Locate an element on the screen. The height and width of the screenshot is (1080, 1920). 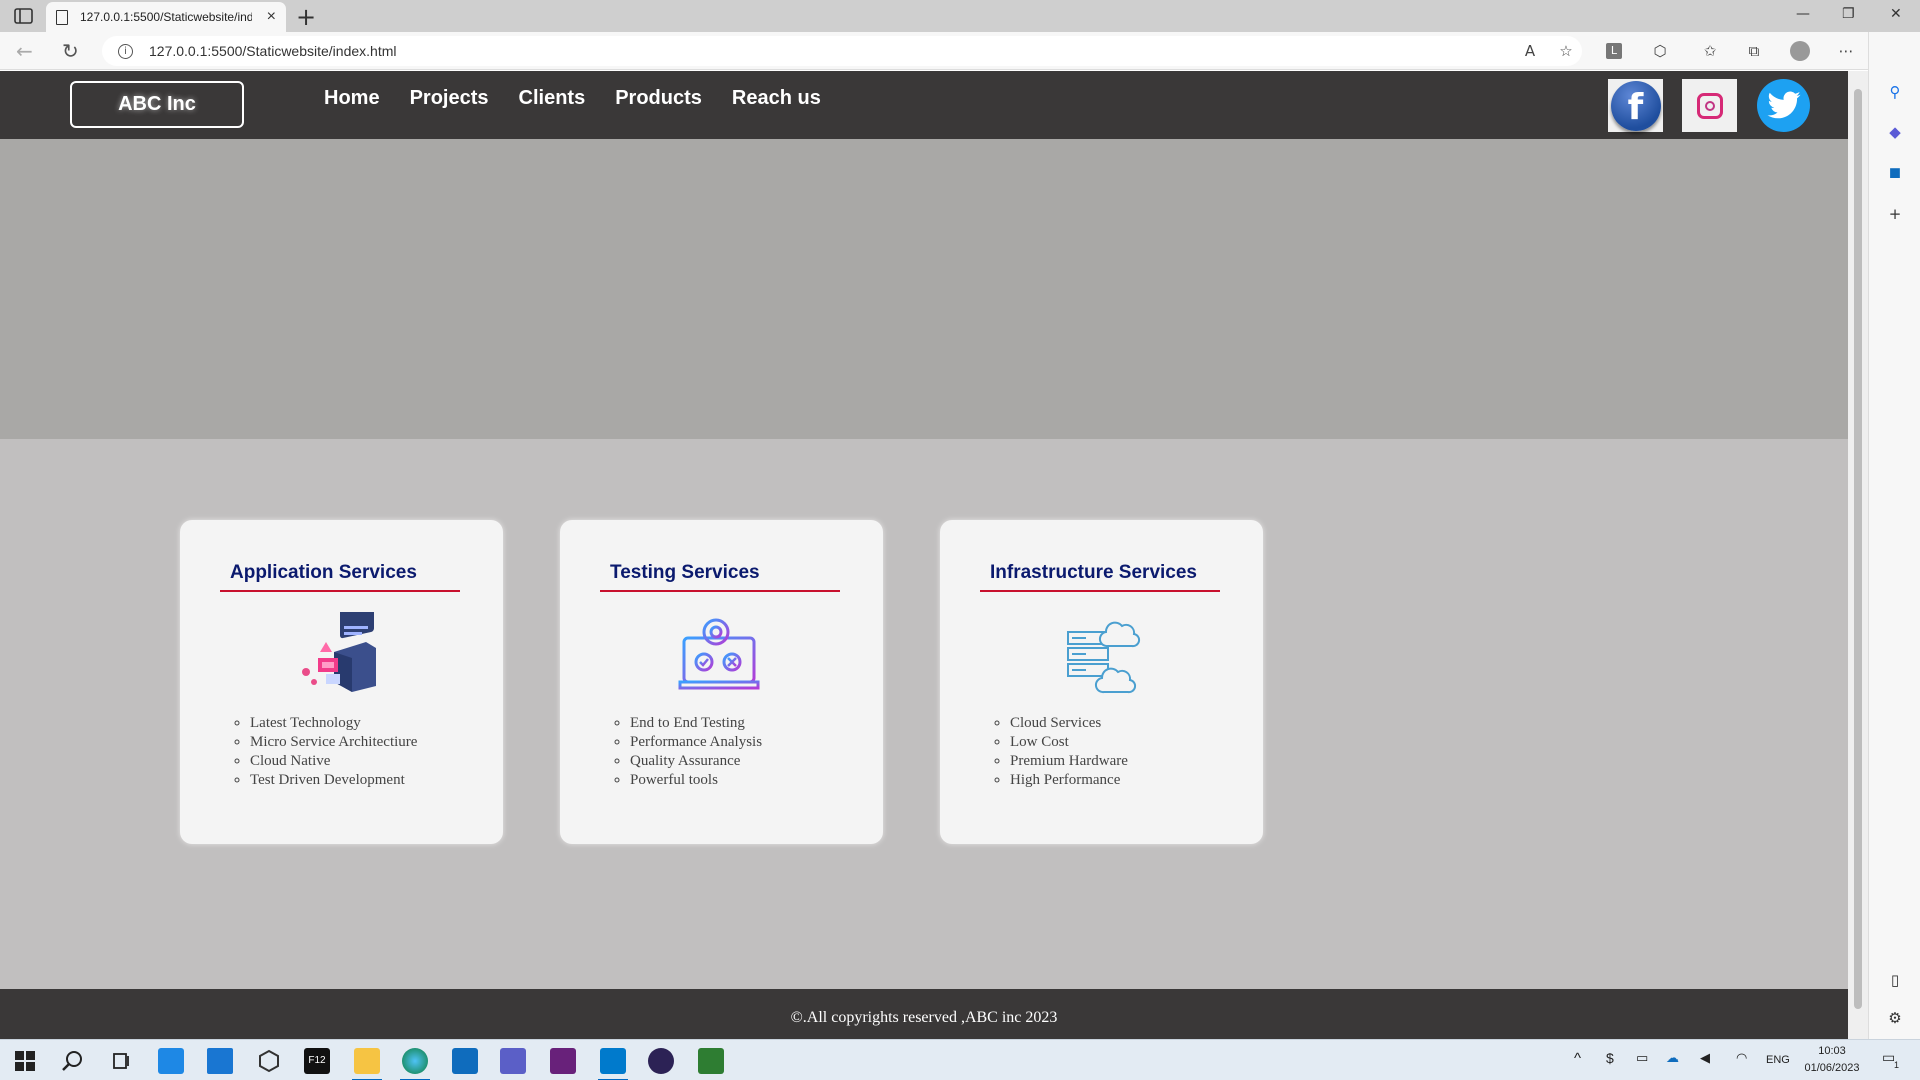
onedrive-icon: ☁ is located at coordinates (1672, 1058).